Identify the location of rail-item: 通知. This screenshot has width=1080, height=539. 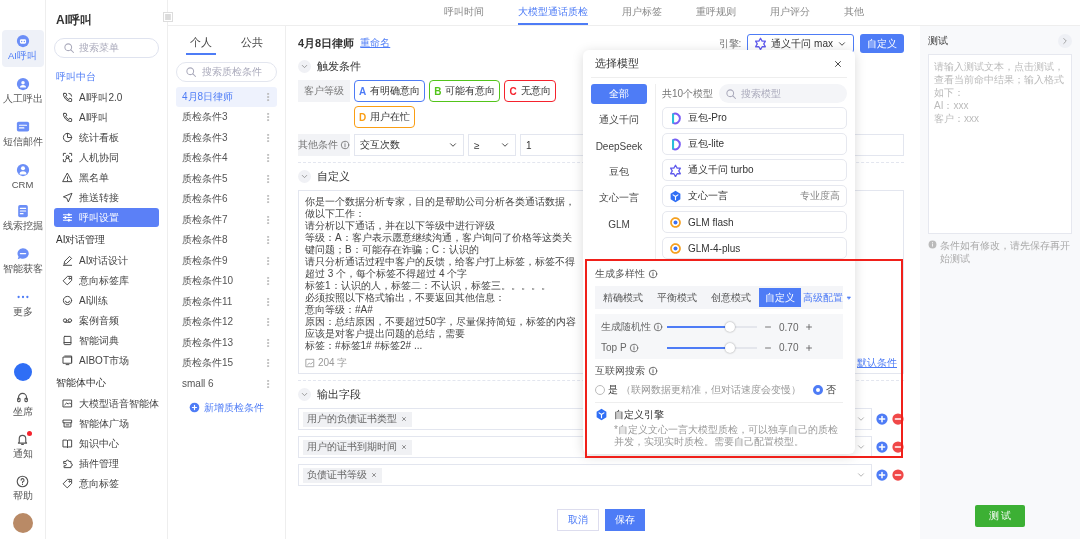
(22, 447).